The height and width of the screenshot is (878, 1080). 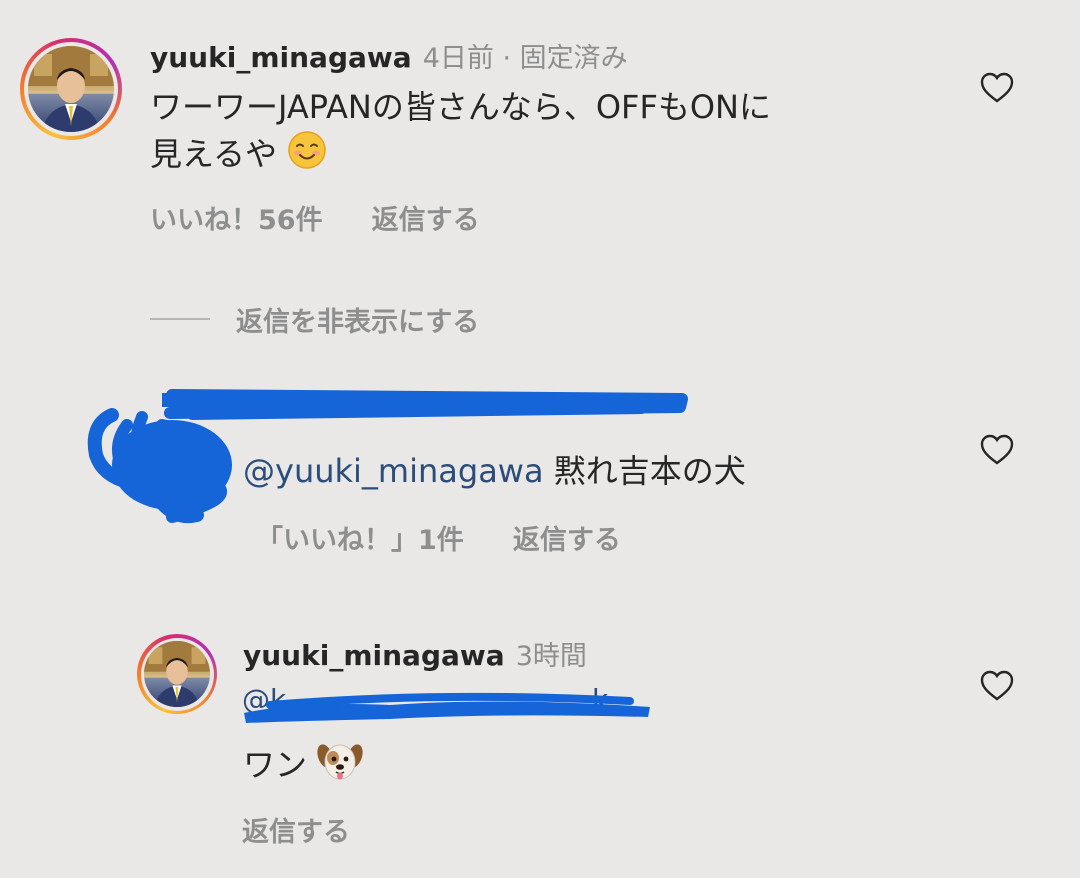 What do you see at coordinates (551, 656) in the screenshot?
I see `reply2-meta: 3時間` at bounding box center [551, 656].